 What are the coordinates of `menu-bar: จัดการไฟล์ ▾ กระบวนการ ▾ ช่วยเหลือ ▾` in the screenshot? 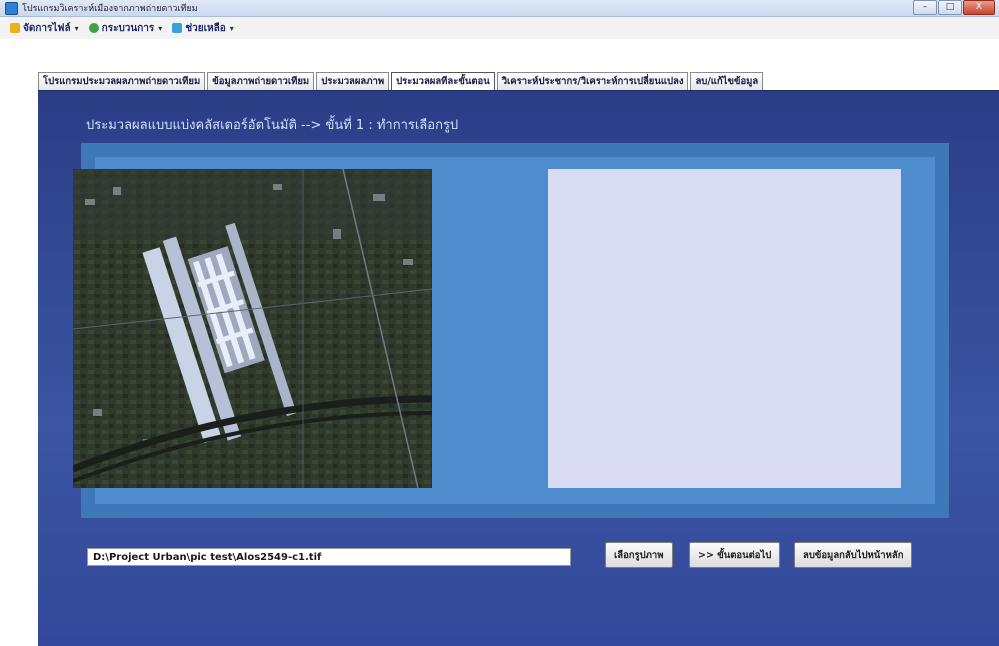 It's located at (499, 28).